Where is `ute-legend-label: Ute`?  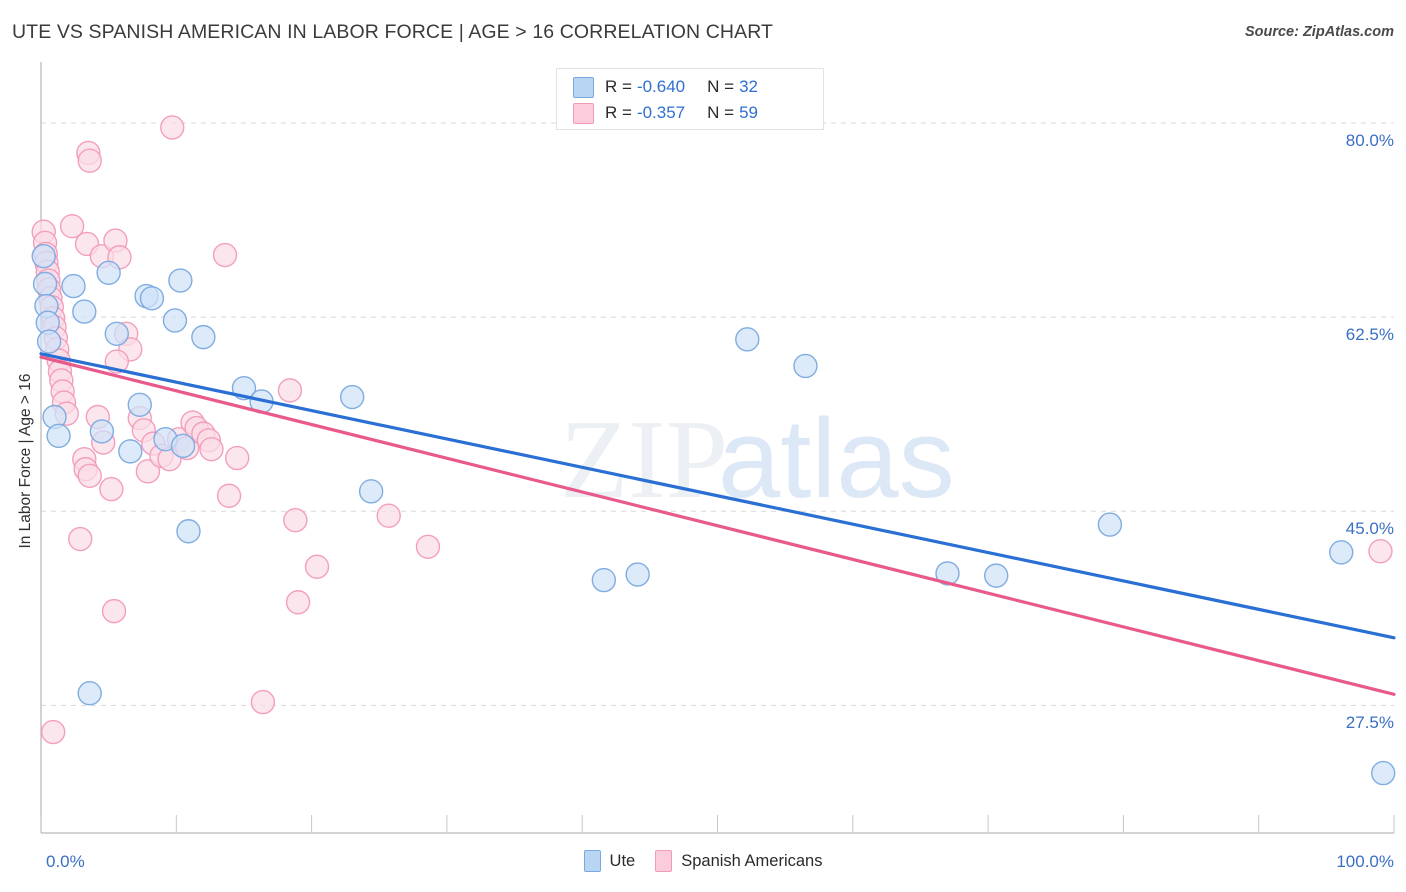 ute-legend-label: Ute is located at coordinates (622, 860).